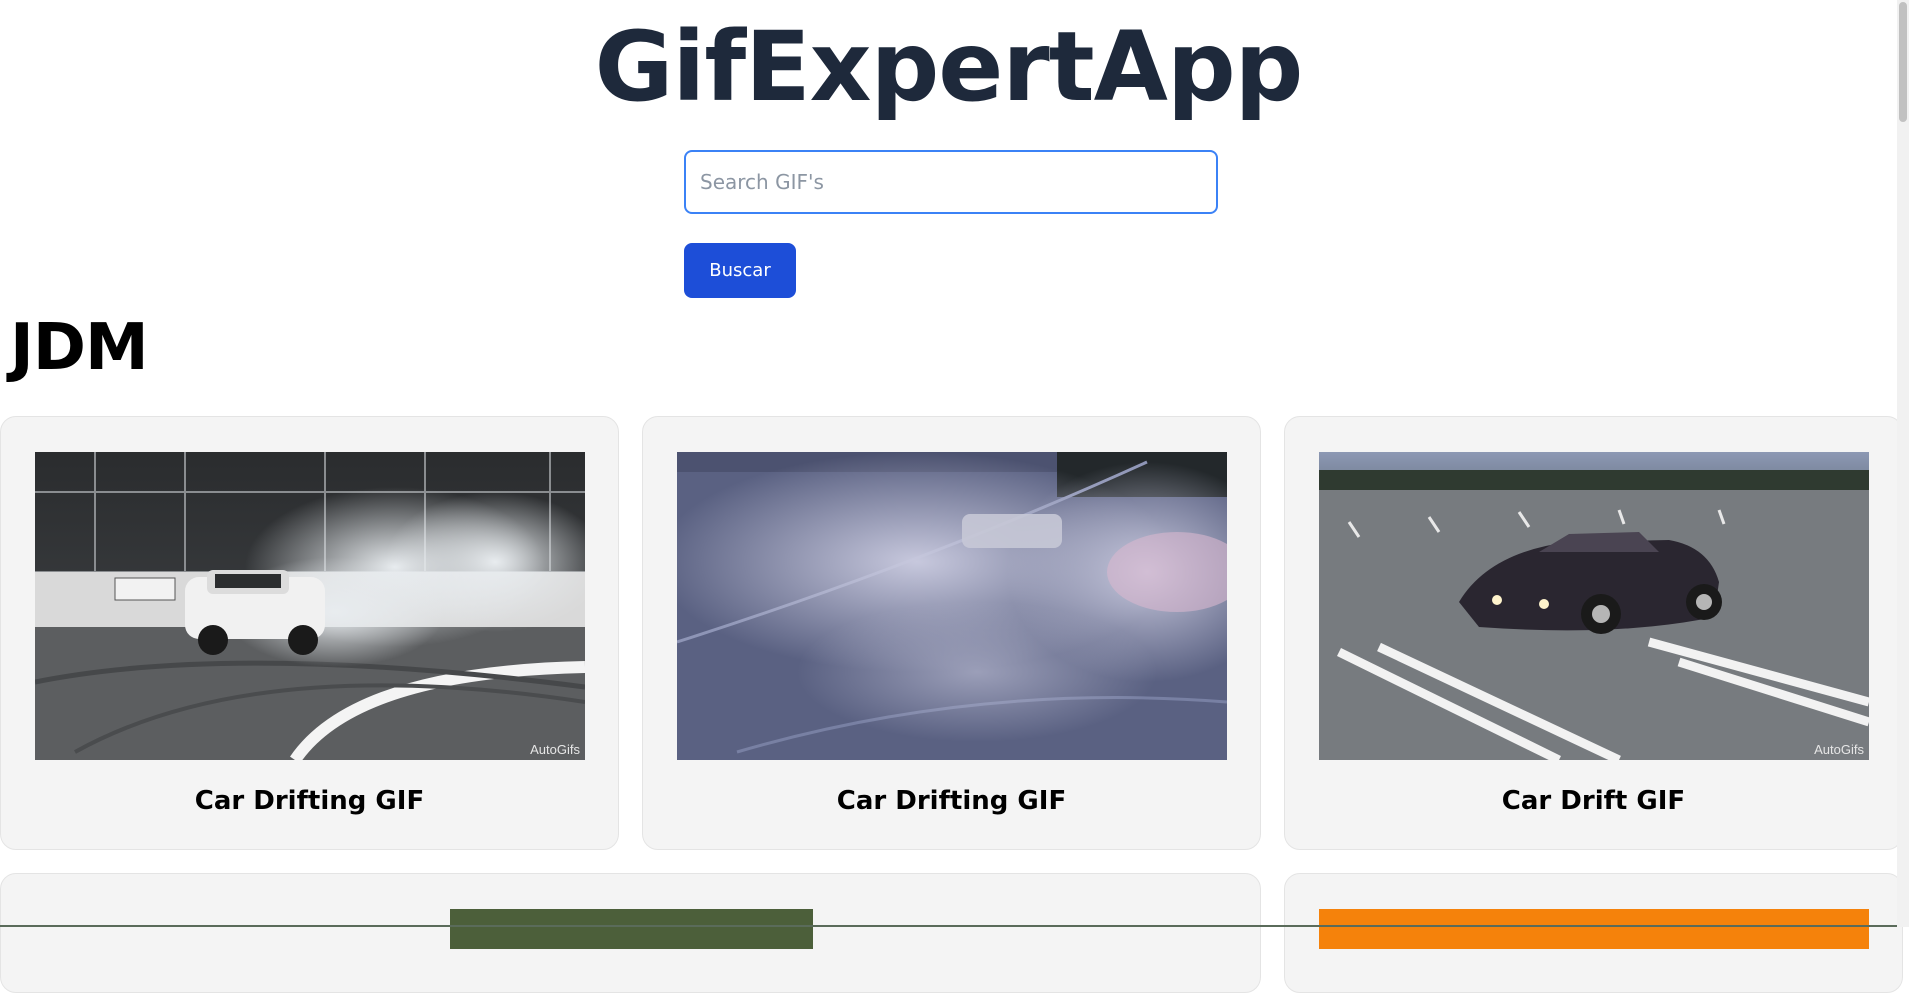  I want to click on gif-title: Car Drift GIF, so click(1593, 801).